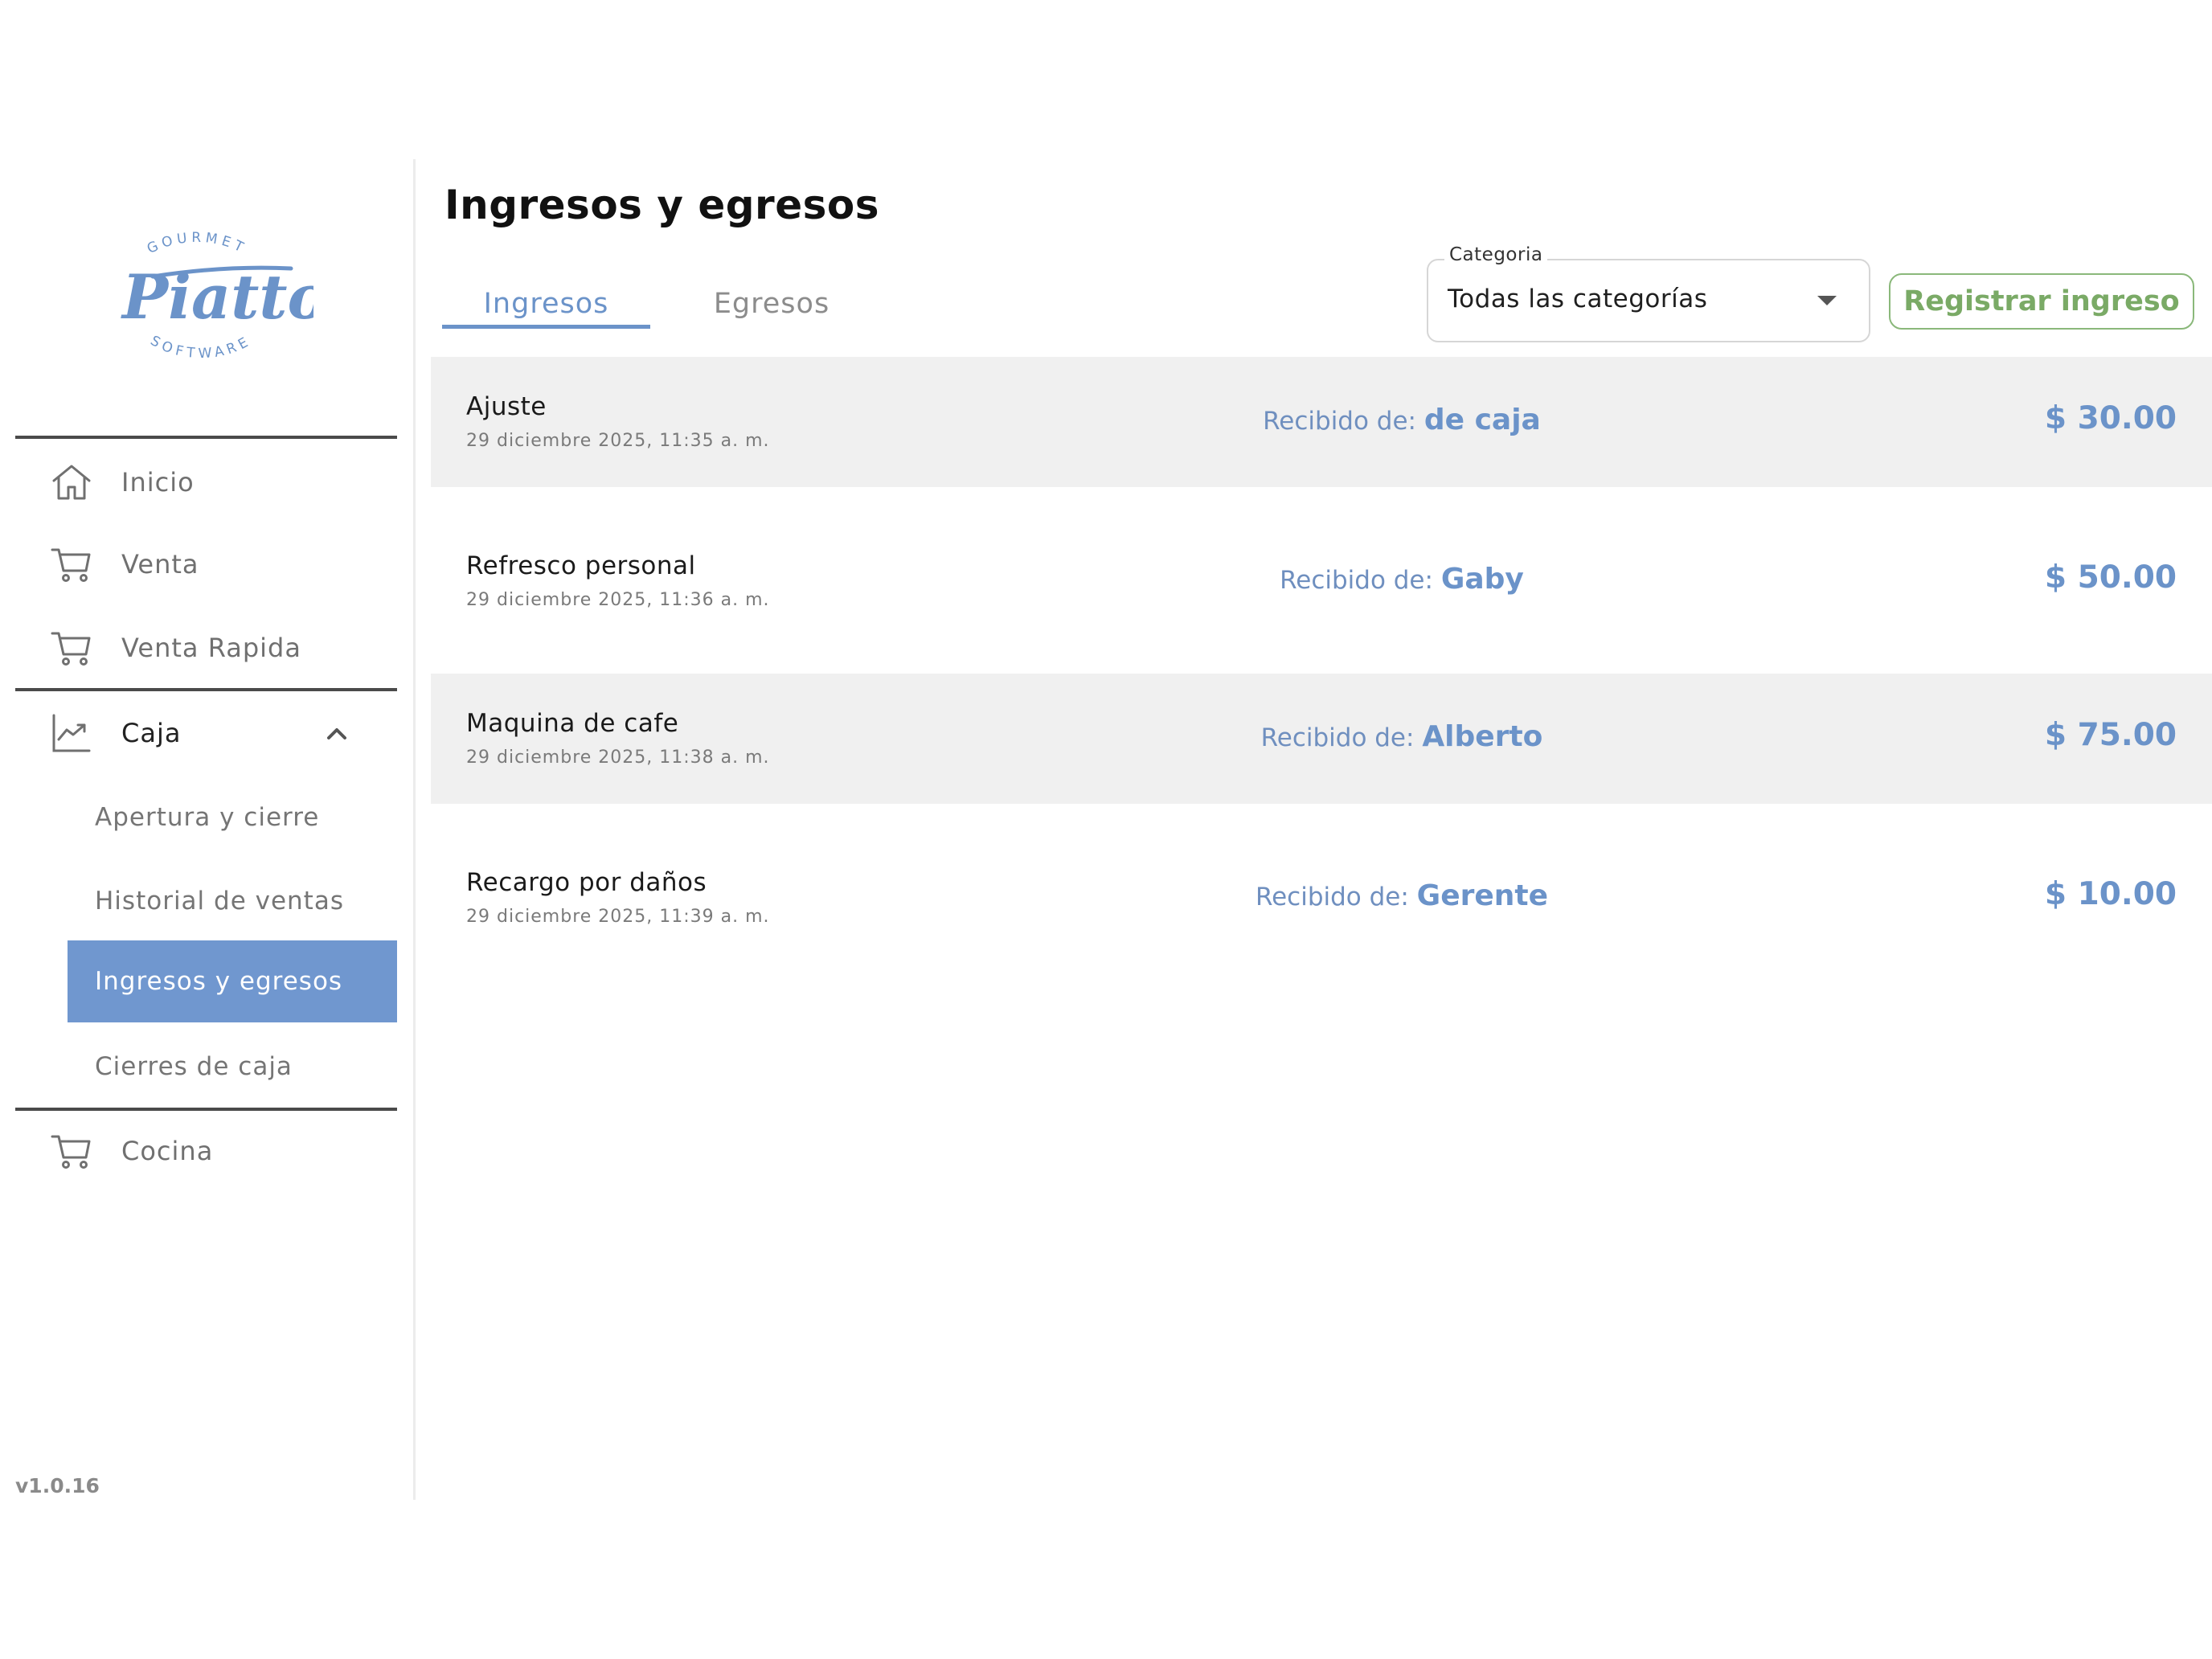 This screenshot has width=2212, height=1659. Describe the element at coordinates (1827, 300) in the screenshot. I see `dropdown-caret-icon` at that location.